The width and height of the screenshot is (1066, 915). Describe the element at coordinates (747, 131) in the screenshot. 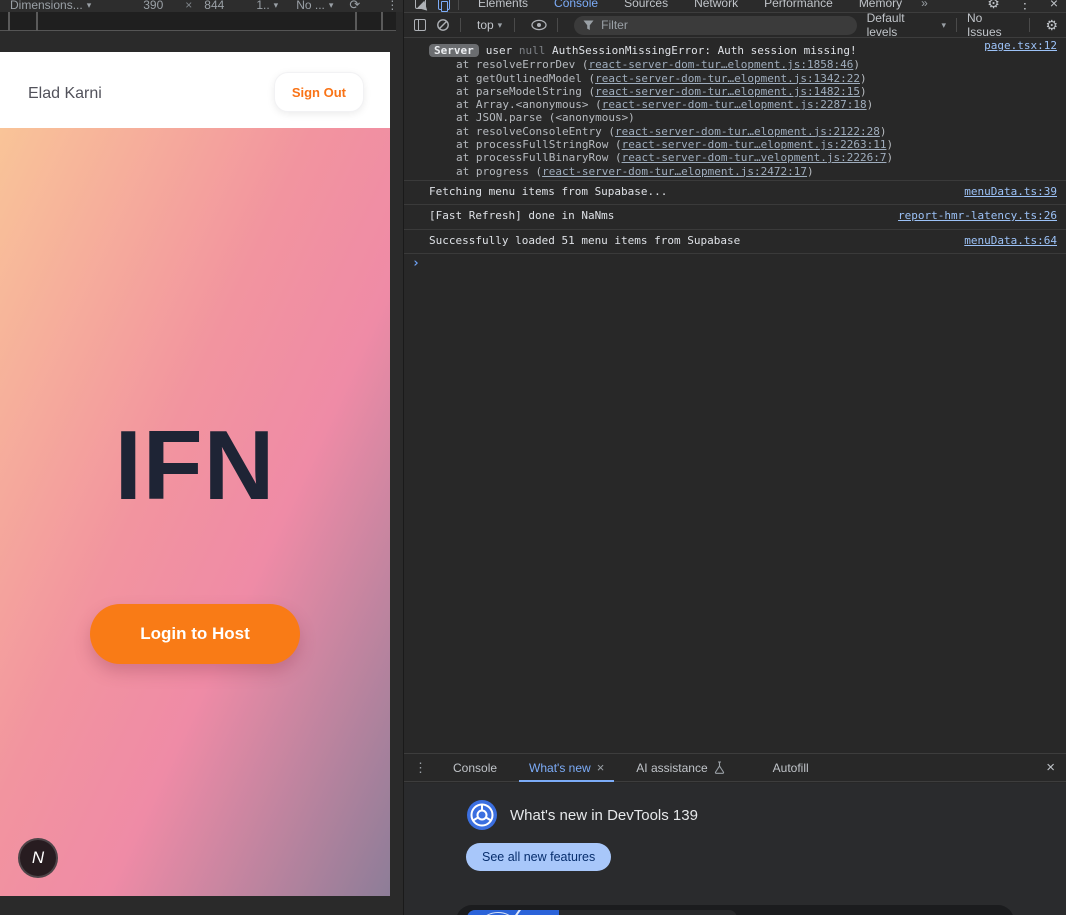

I see `stack-link: react-server-dom-tur…elopment.js:2122:28` at that location.